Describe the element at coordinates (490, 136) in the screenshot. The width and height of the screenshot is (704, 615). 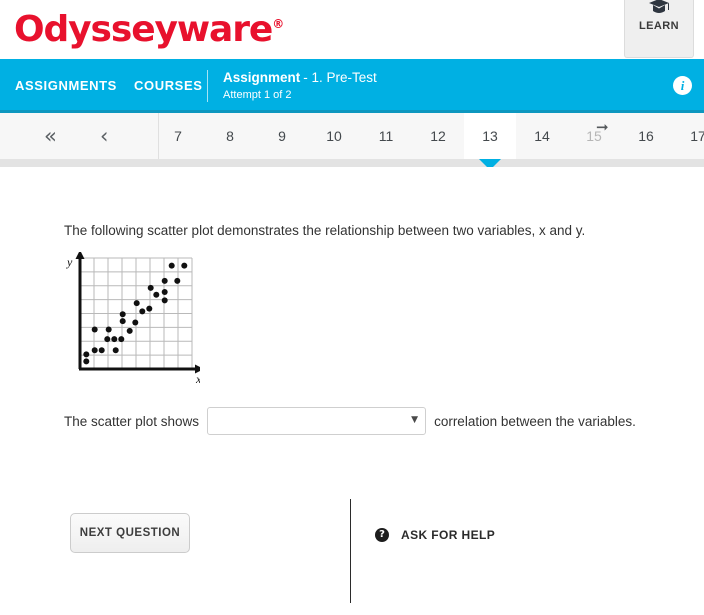
I see `pagination-page-13: 13` at that location.